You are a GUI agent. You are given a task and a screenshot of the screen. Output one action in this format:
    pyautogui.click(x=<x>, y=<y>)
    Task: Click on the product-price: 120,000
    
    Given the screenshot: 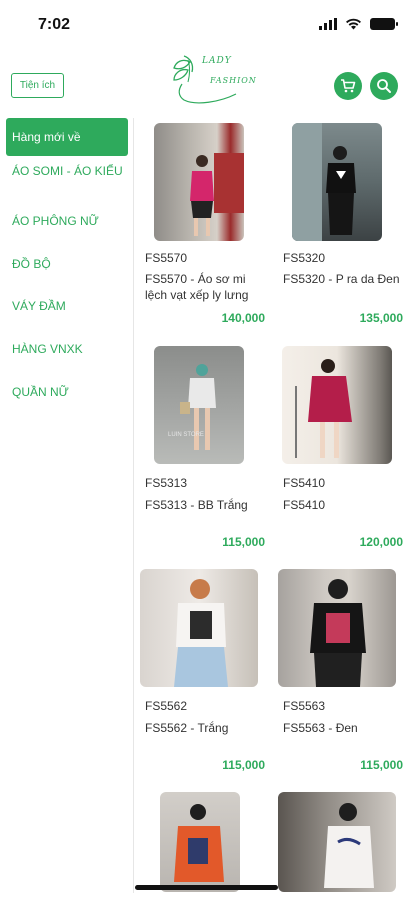 What is the action you would take?
    pyautogui.click(x=381, y=542)
    